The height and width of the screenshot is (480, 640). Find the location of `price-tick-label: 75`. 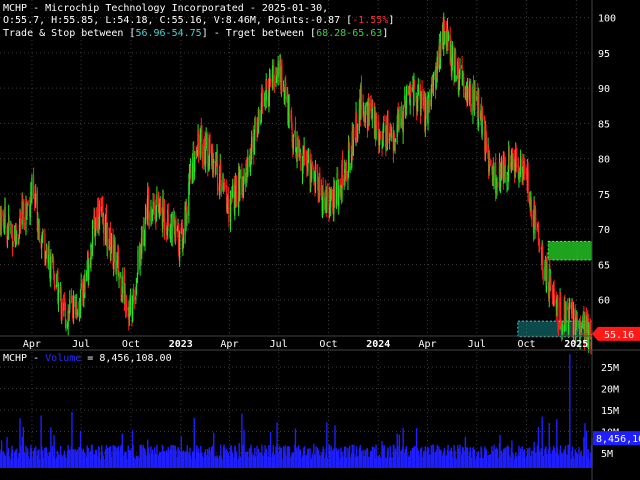

price-tick-label: 75 is located at coordinates (604, 195).